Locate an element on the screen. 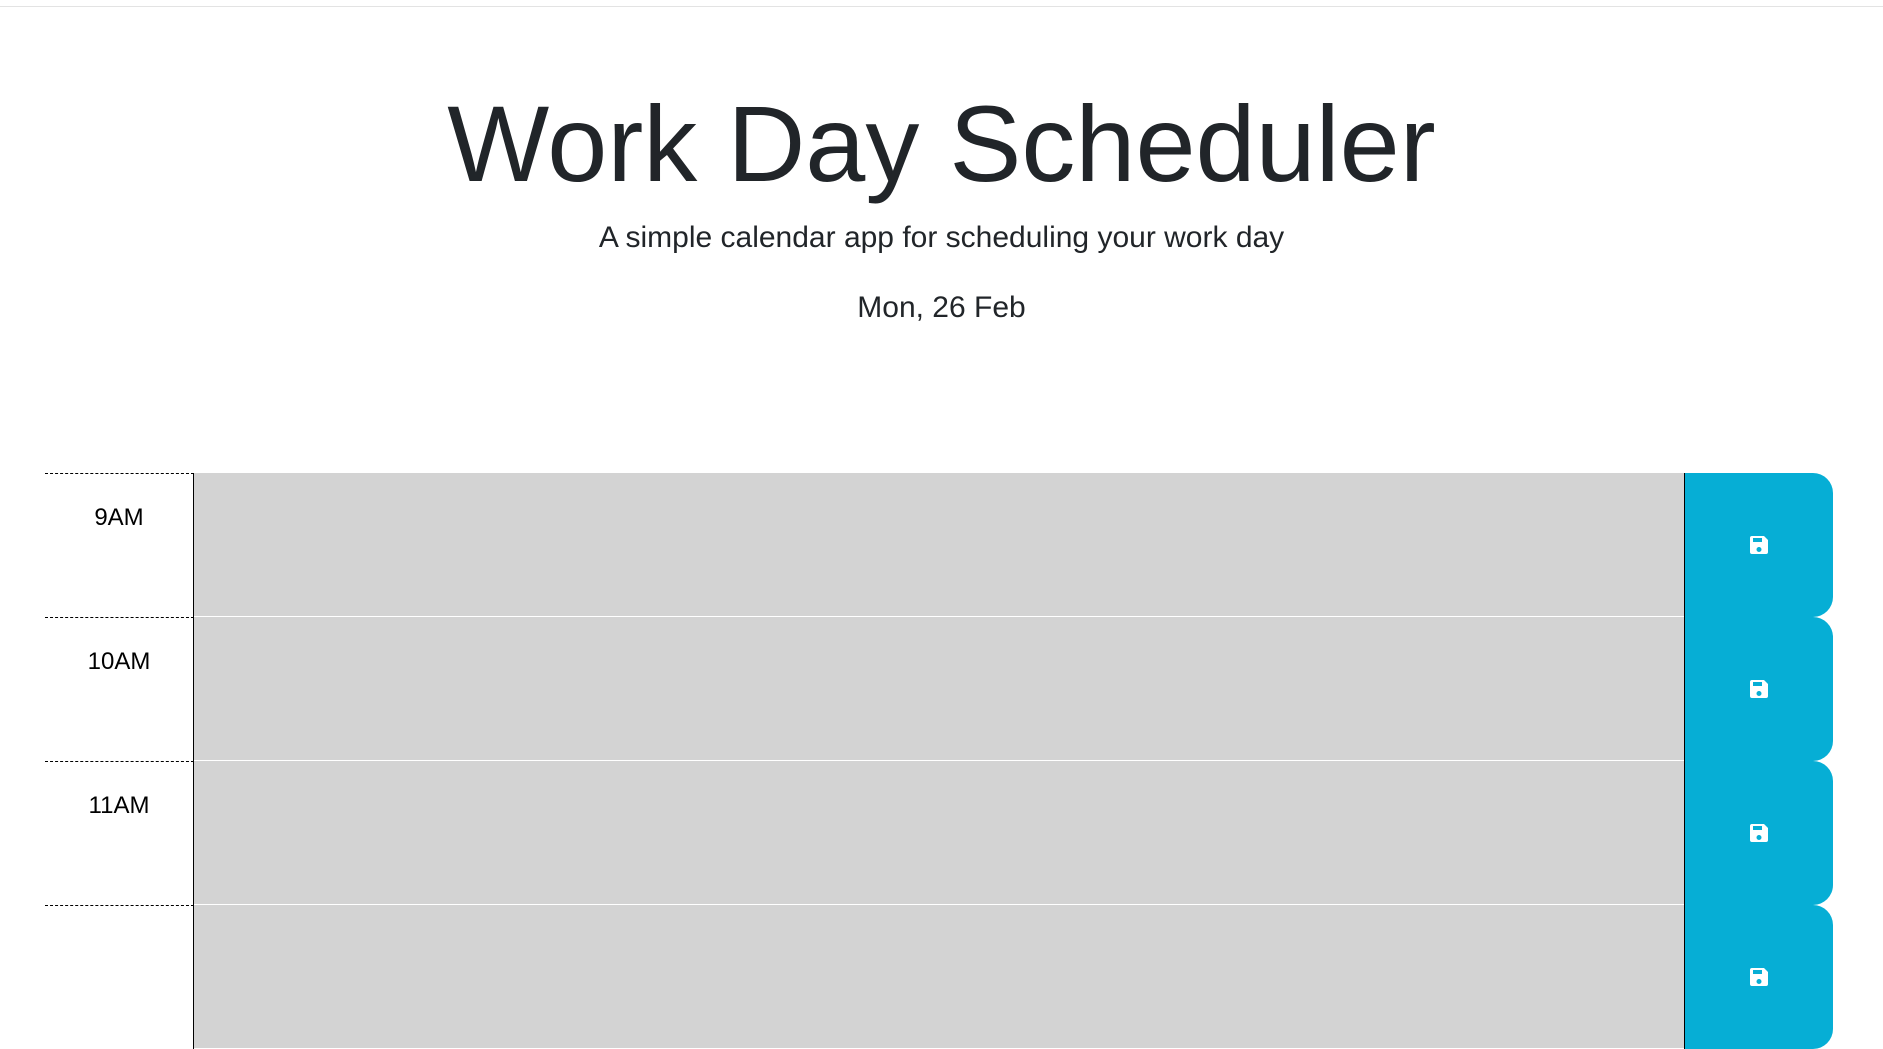  time-block-9am: 9AM is located at coordinates (939, 545).